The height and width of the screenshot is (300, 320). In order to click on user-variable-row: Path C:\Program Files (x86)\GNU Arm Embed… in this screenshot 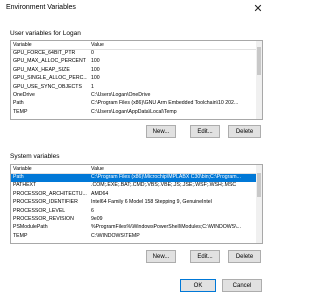, I will do `click(133, 104)`.